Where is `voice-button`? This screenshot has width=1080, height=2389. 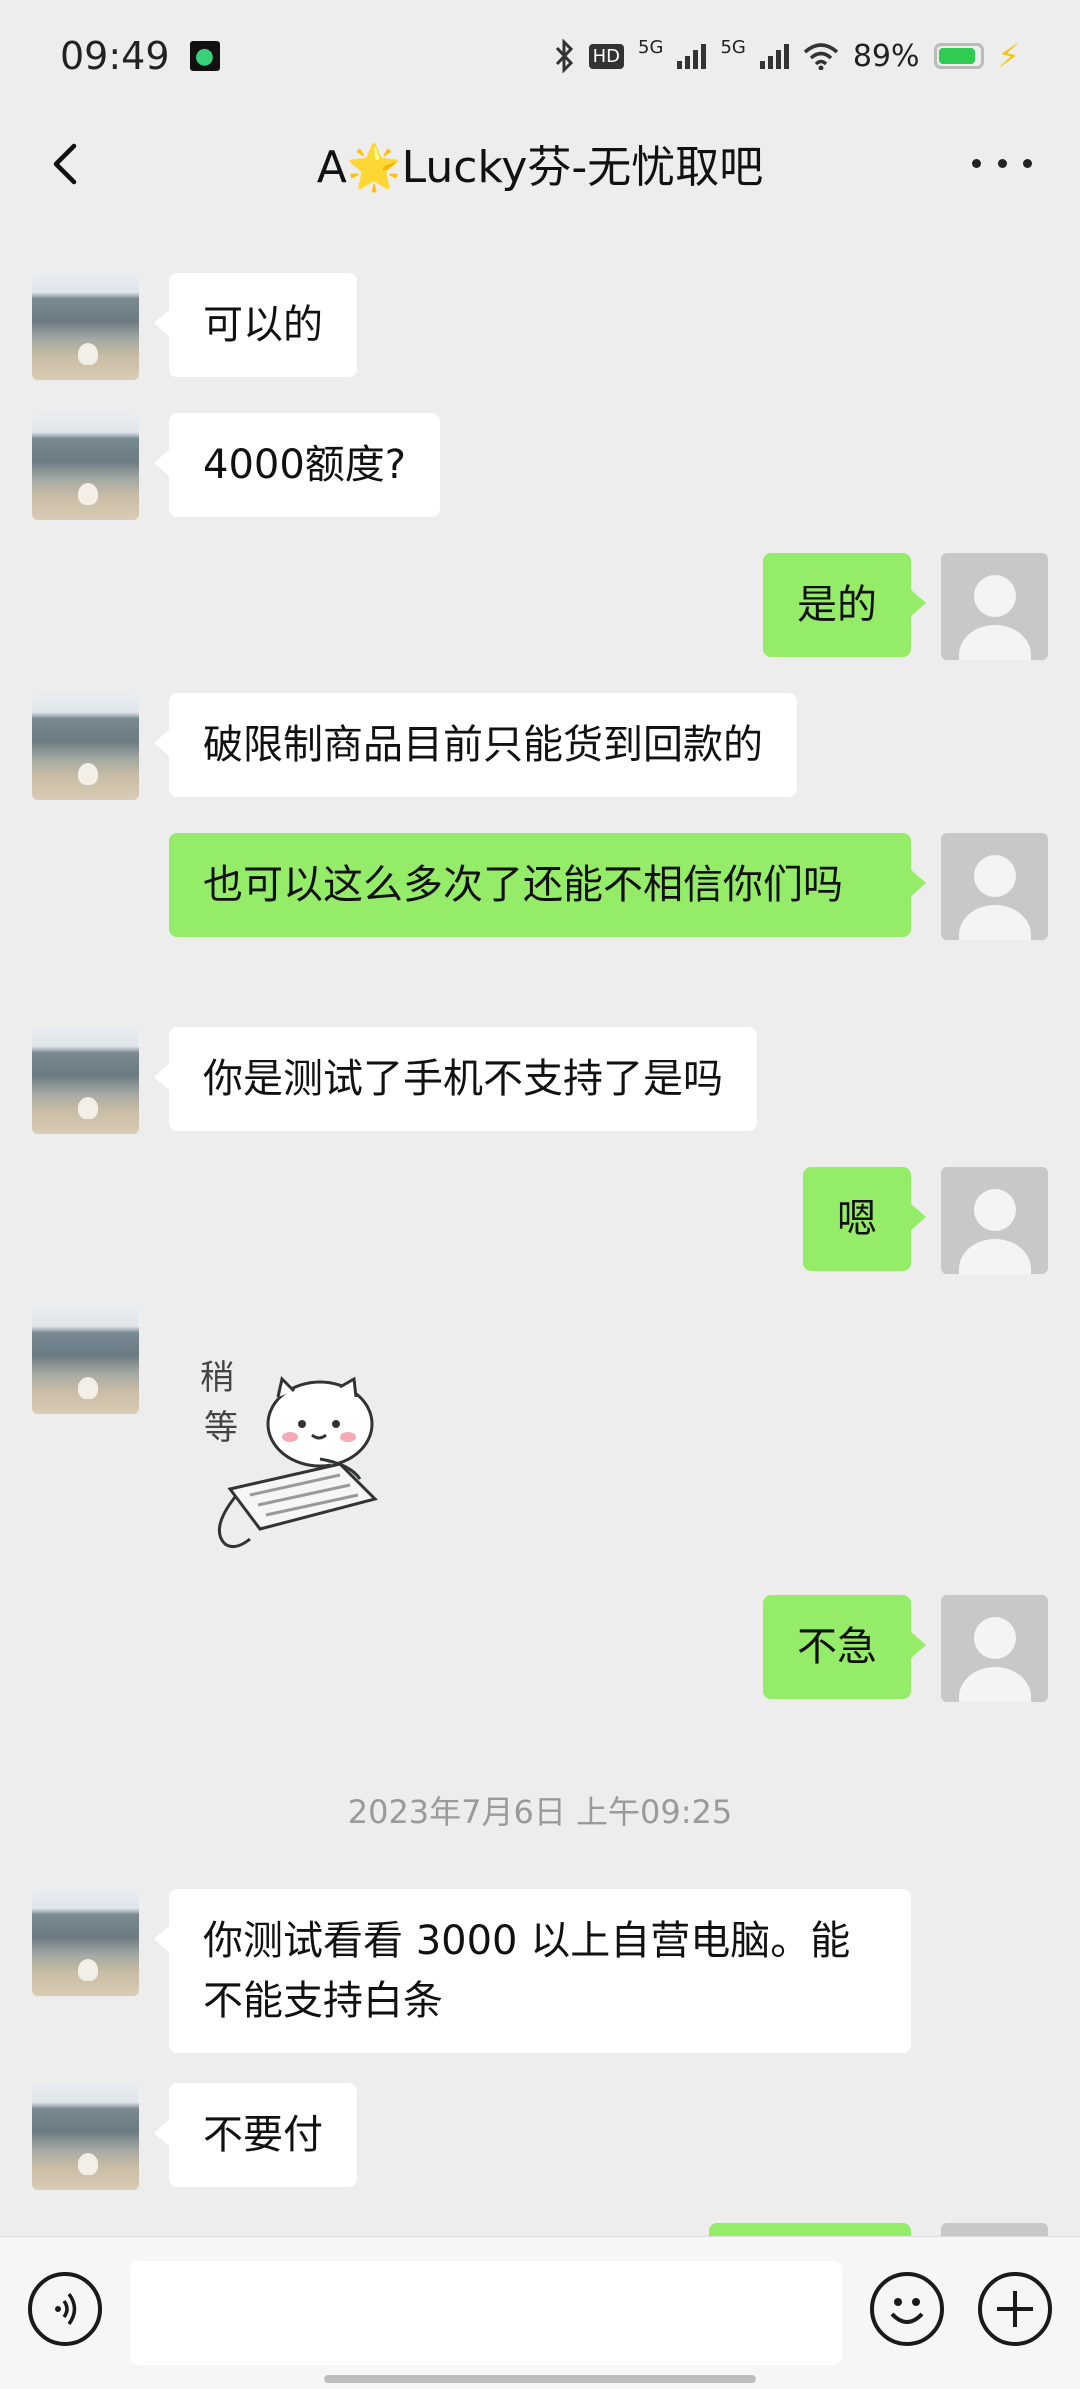 voice-button is located at coordinates (65, 2309).